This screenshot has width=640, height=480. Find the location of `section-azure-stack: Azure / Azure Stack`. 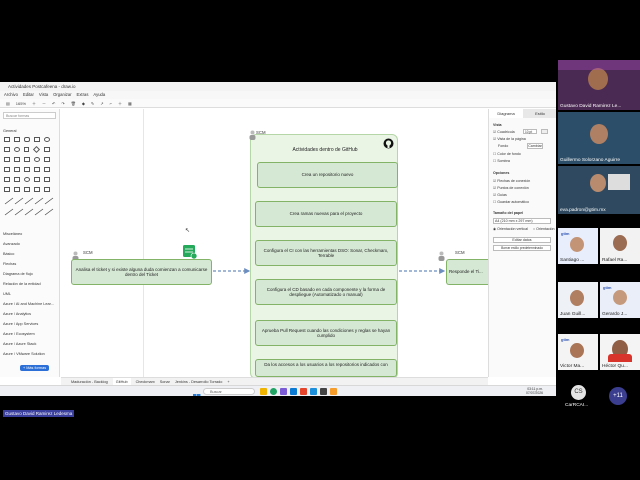

section-azure-stack: Azure / Azure Stack is located at coordinates (19, 344).